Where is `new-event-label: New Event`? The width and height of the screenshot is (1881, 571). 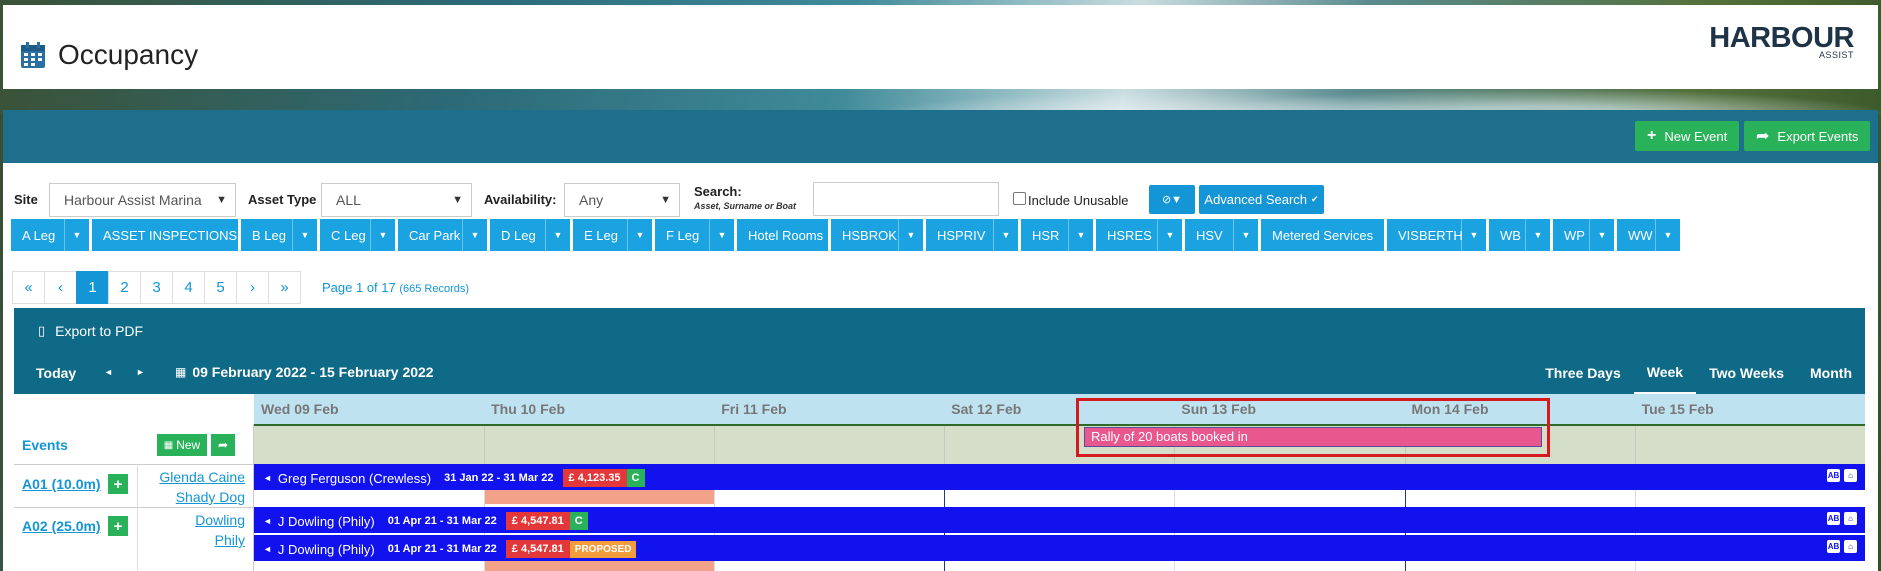 new-event-label: New Event is located at coordinates (1696, 136).